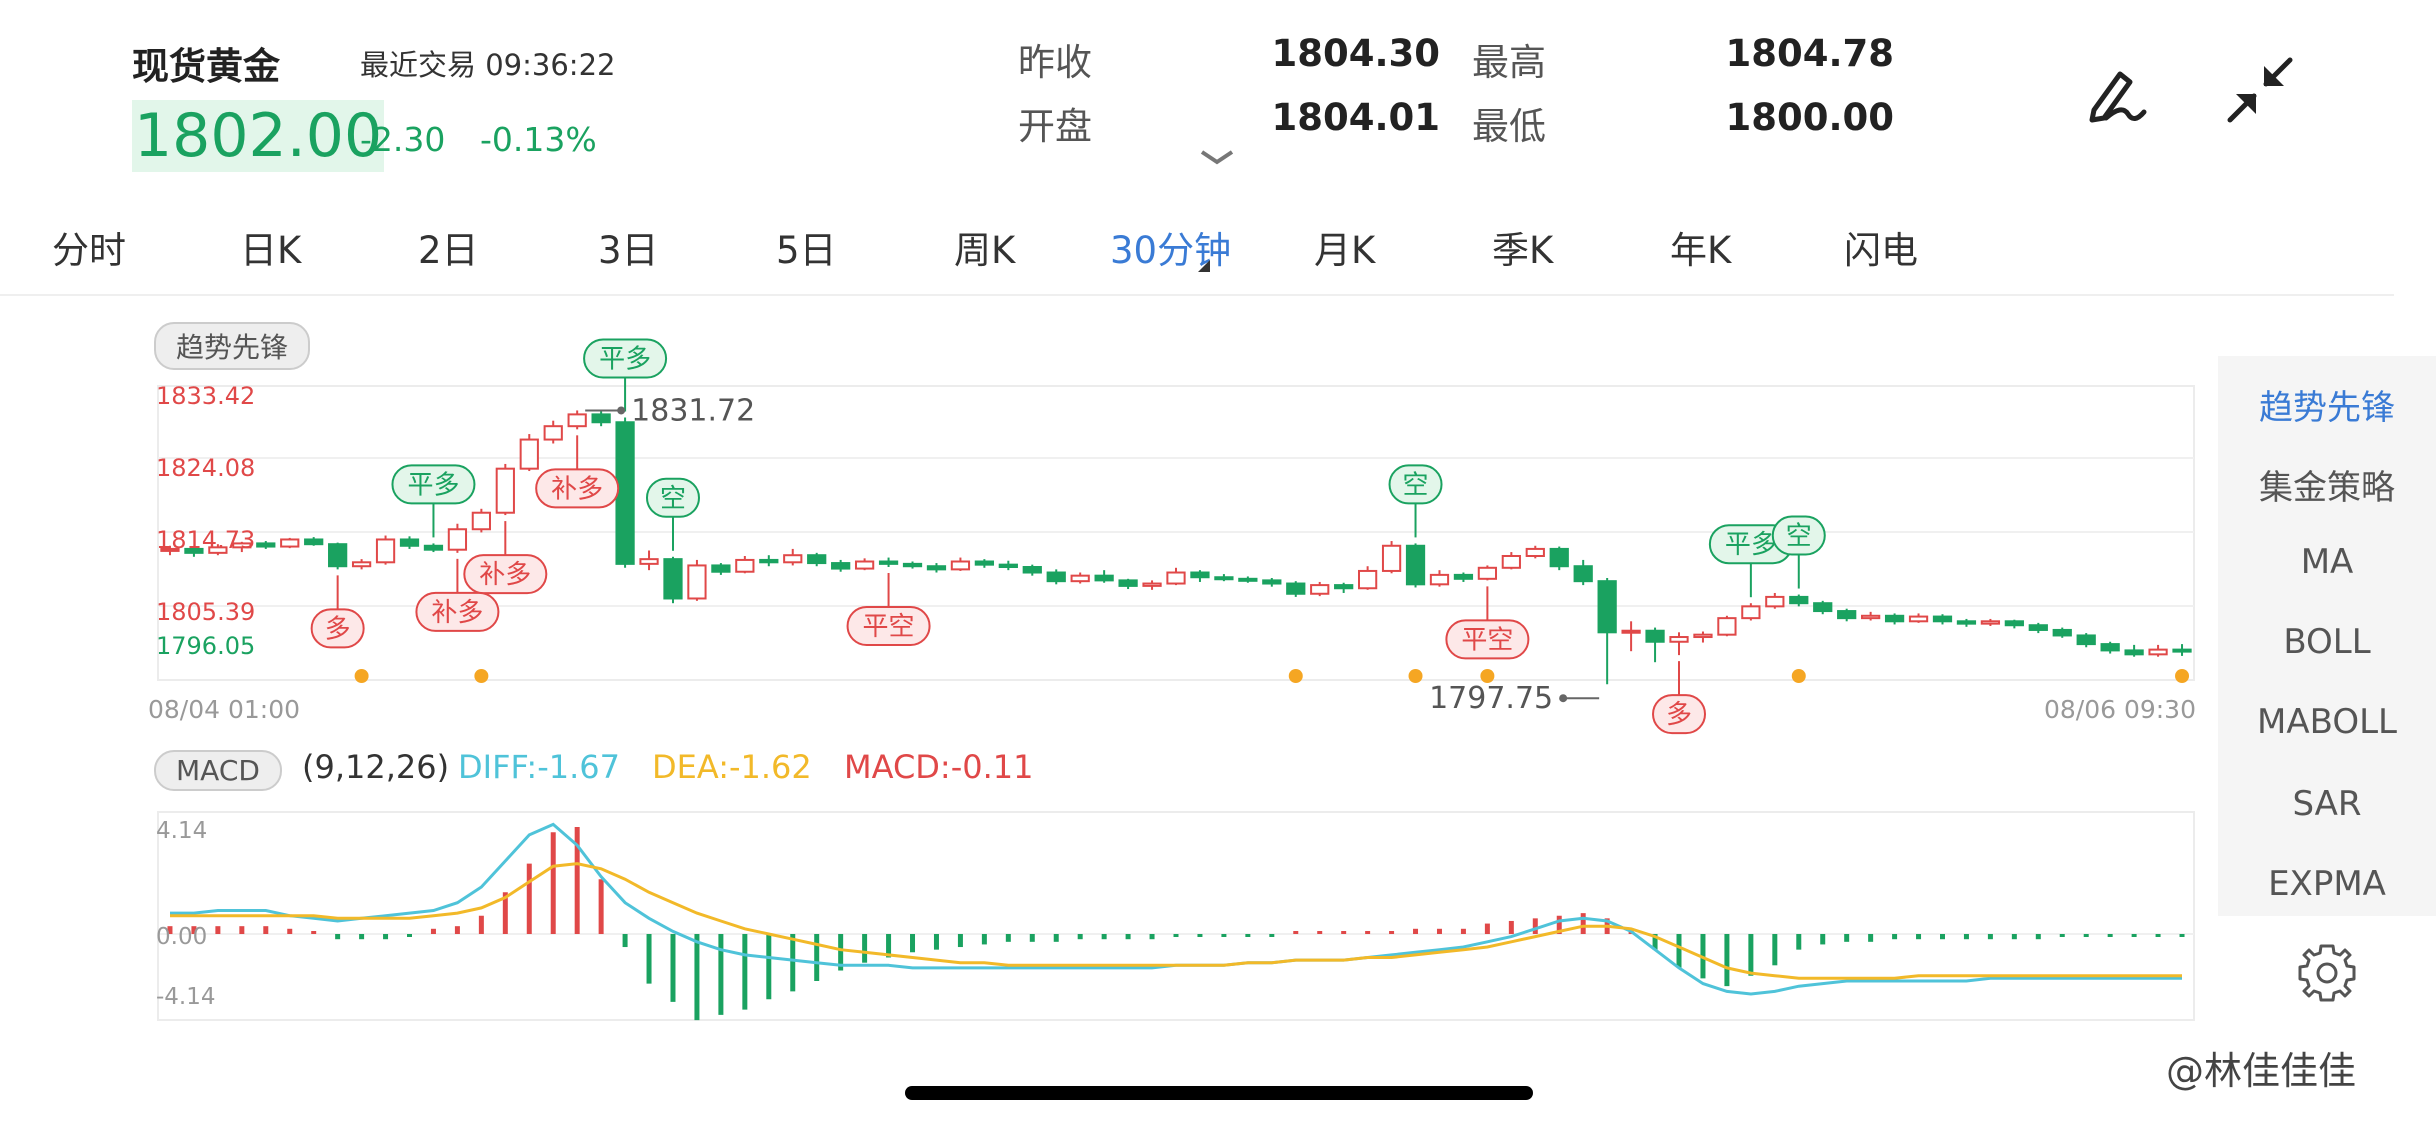 Image resolution: width=2436 pixels, height=1125 pixels. What do you see at coordinates (457, 613) in the screenshot?
I see `signal-label: 补多` at bounding box center [457, 613].